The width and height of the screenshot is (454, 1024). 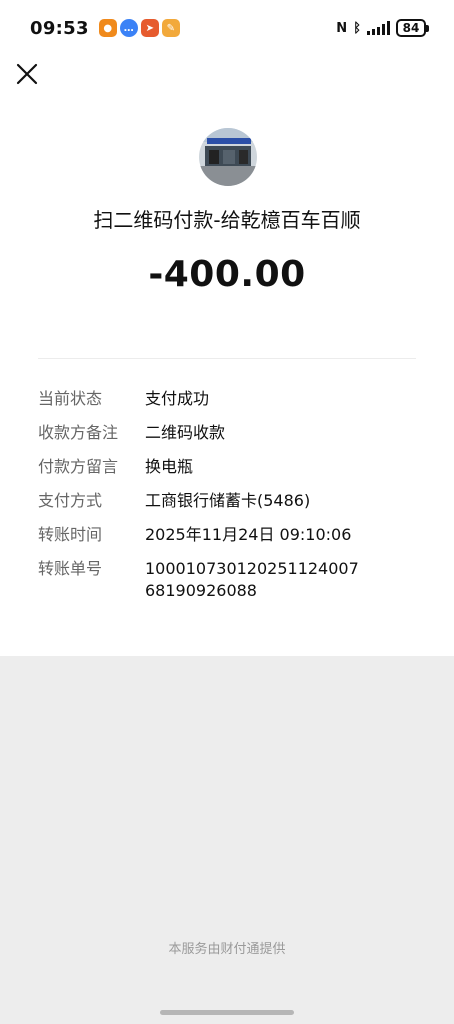 I want to click on merchant-avatar, so click(x=228, y=157).